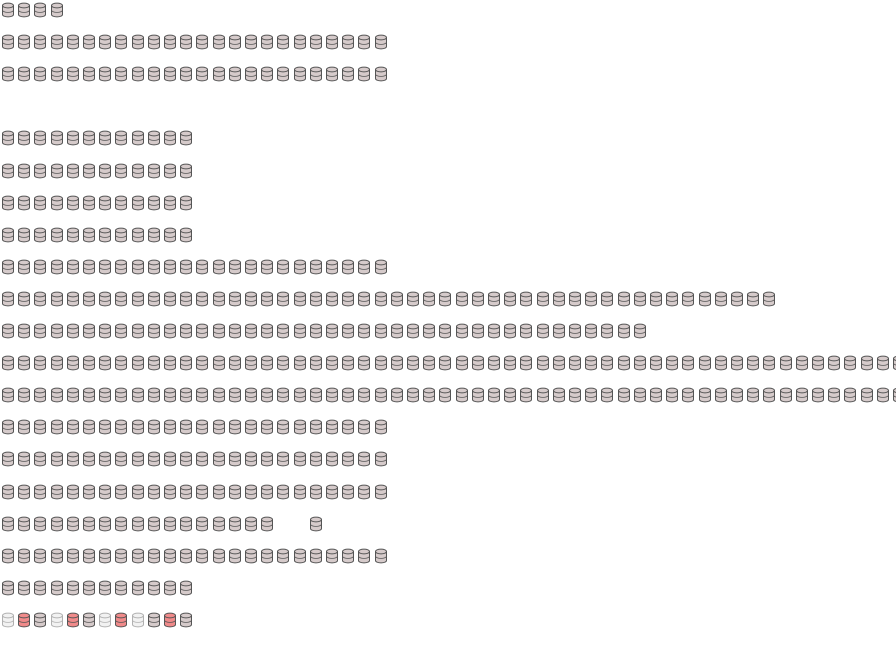  I want to click on database-icon-highlighted, so click(73, 620).